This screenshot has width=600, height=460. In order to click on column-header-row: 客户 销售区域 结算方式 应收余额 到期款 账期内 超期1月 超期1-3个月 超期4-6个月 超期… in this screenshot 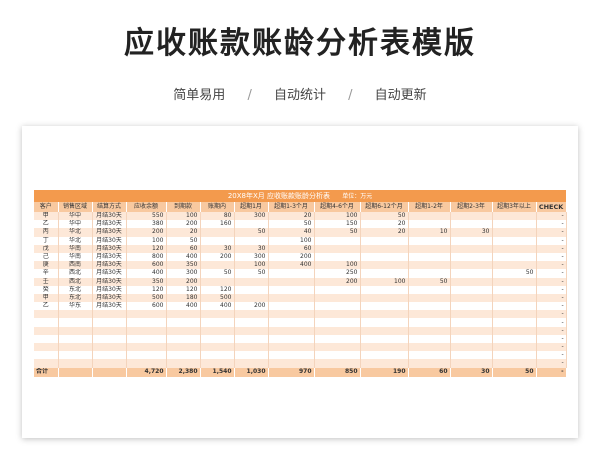, I will do `click(300, 207)`.